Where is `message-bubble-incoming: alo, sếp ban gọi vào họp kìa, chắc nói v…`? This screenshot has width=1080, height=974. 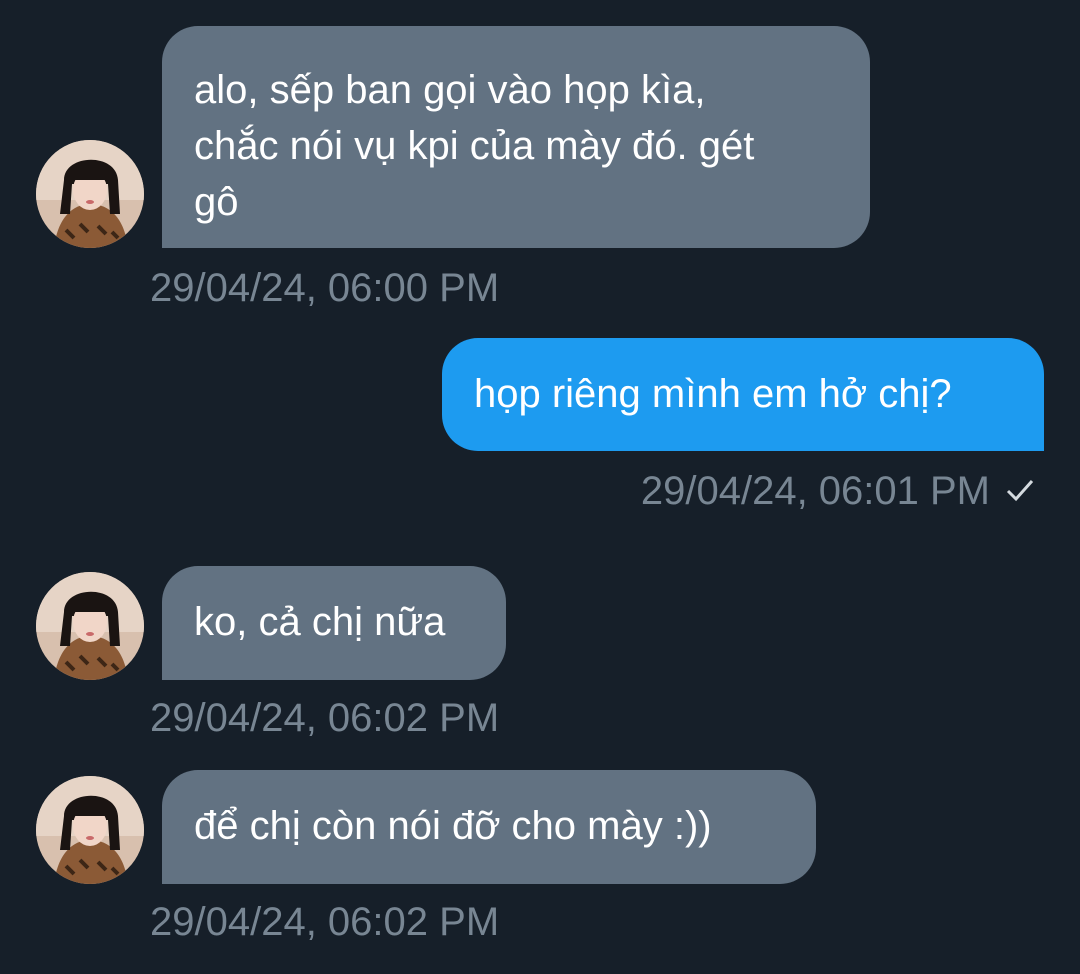
message-bubble-incoming: alo, sếp ban gọi vào họp kìa, chắc nói v… is located at coordinates (516, 137).